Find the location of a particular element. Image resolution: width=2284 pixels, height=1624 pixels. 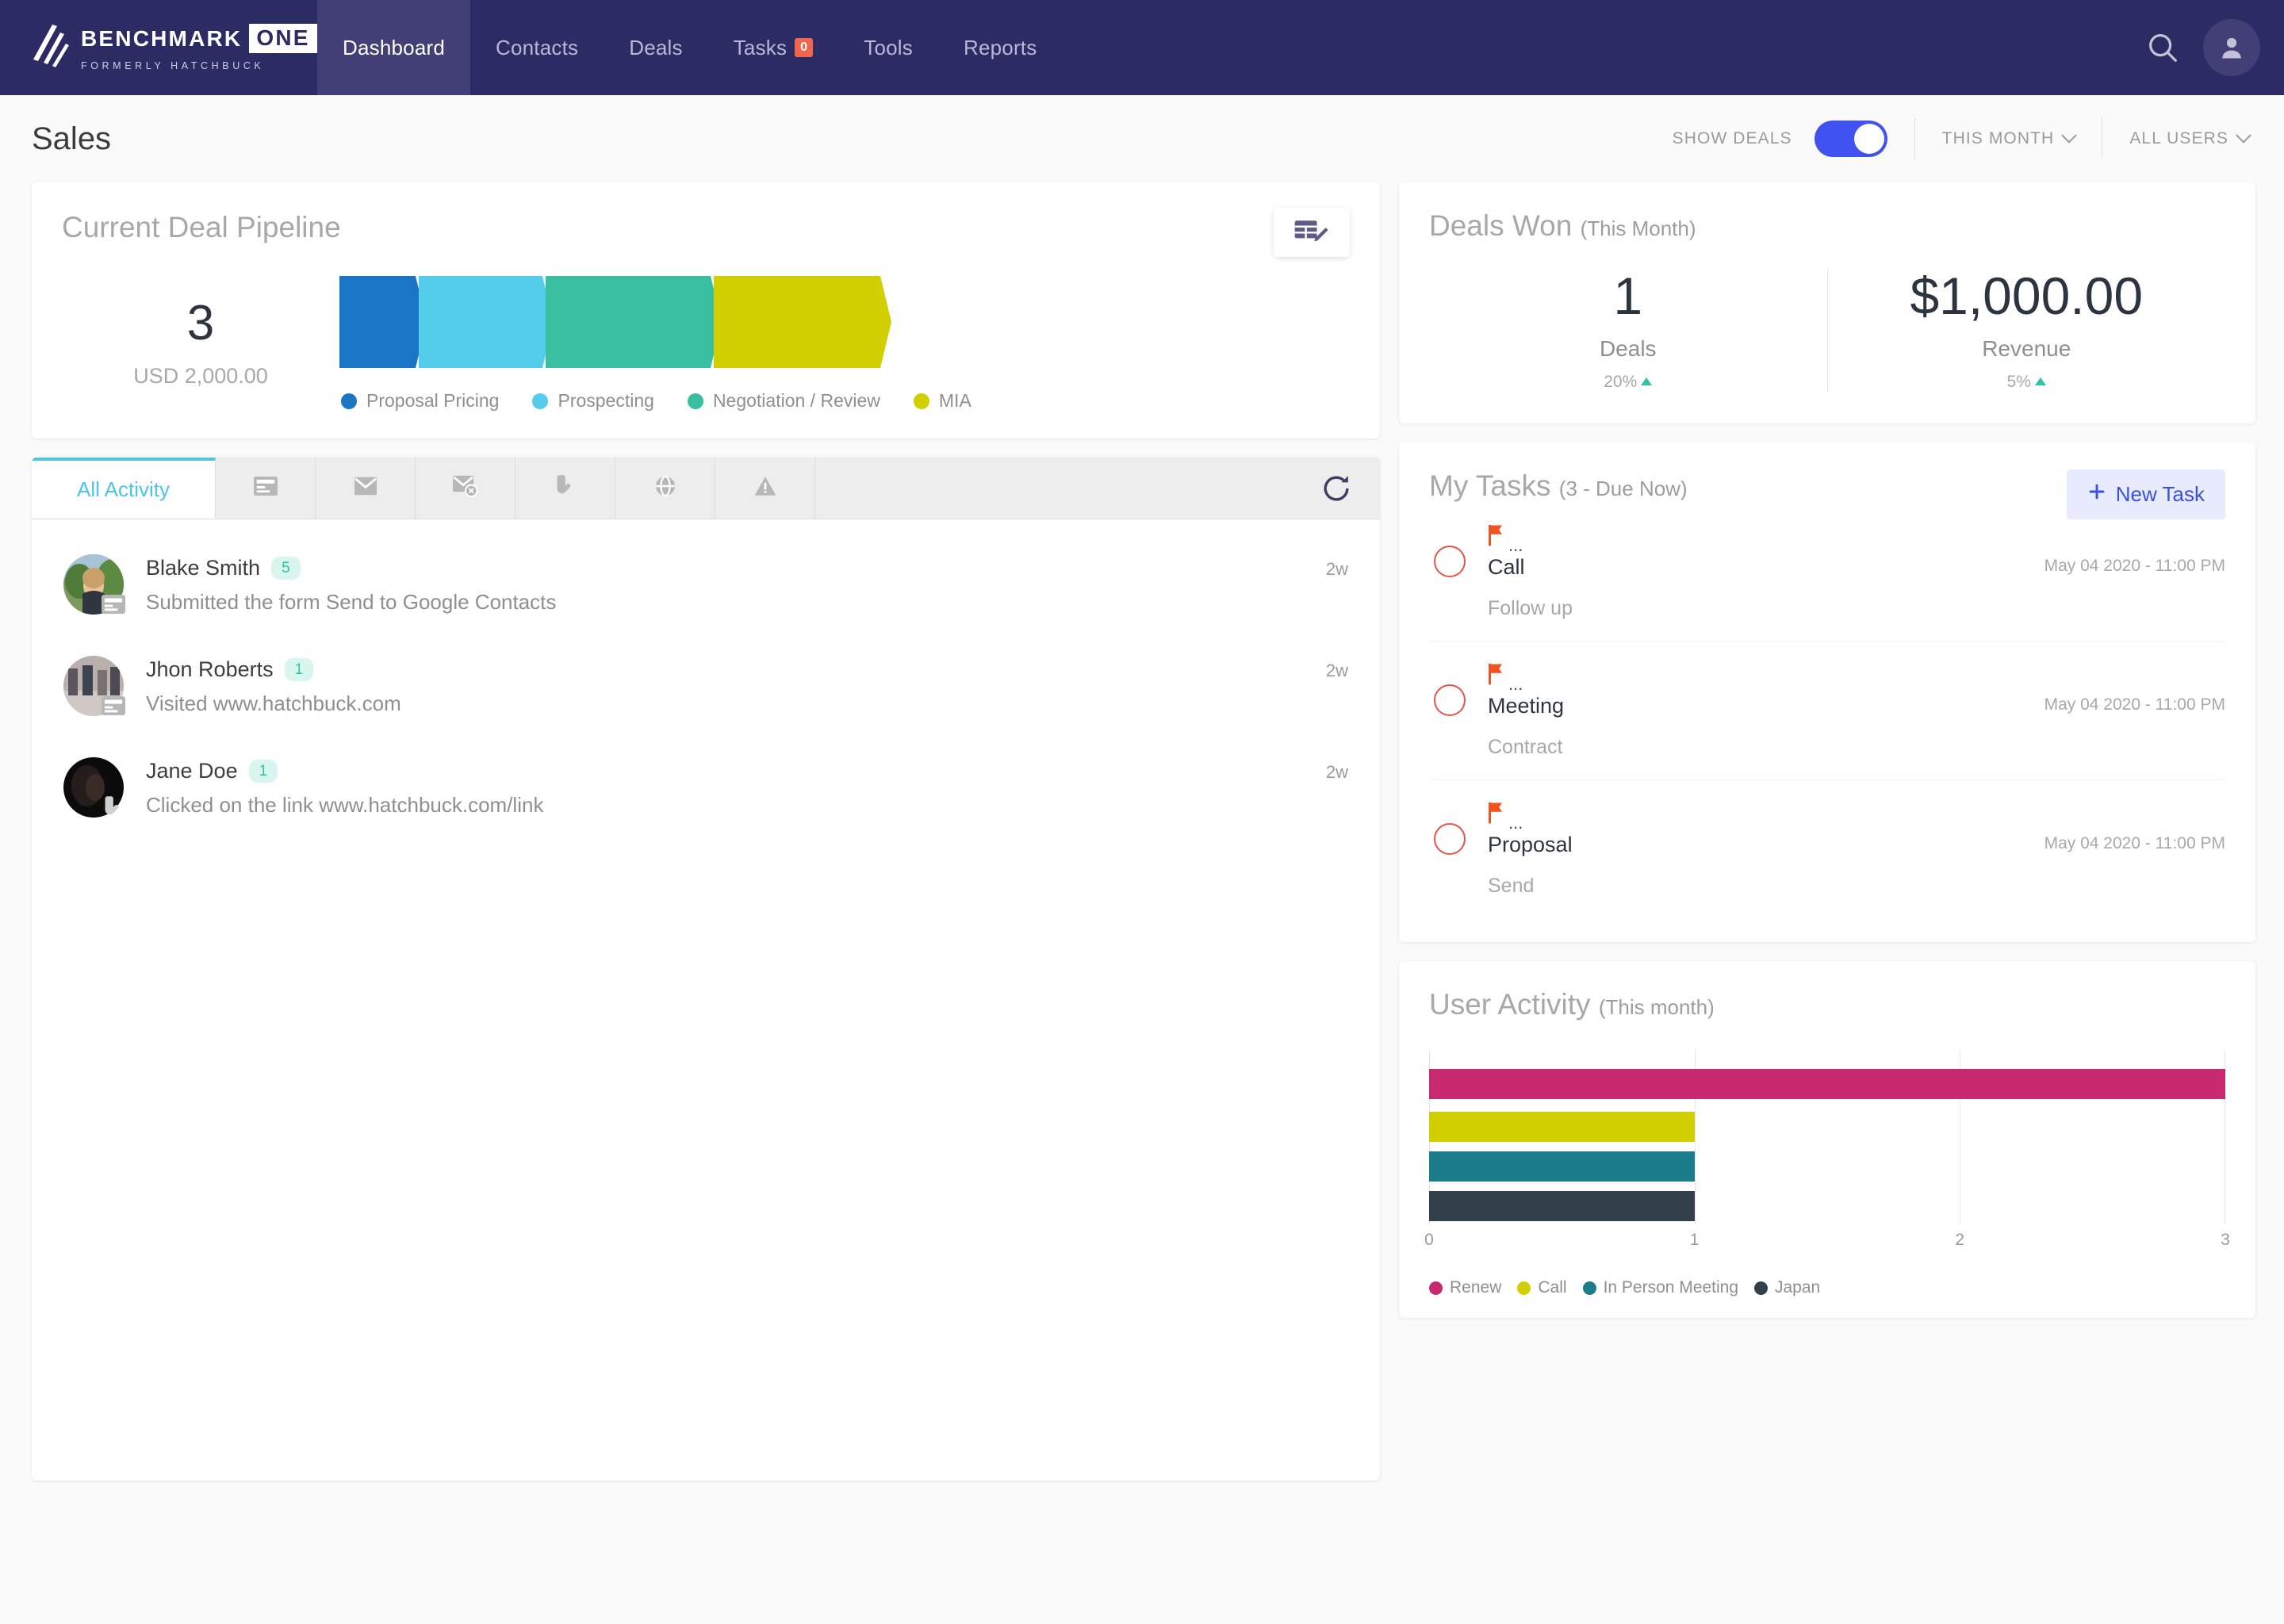

edit-pipeline-icon is located at coordinates (1312, 232).